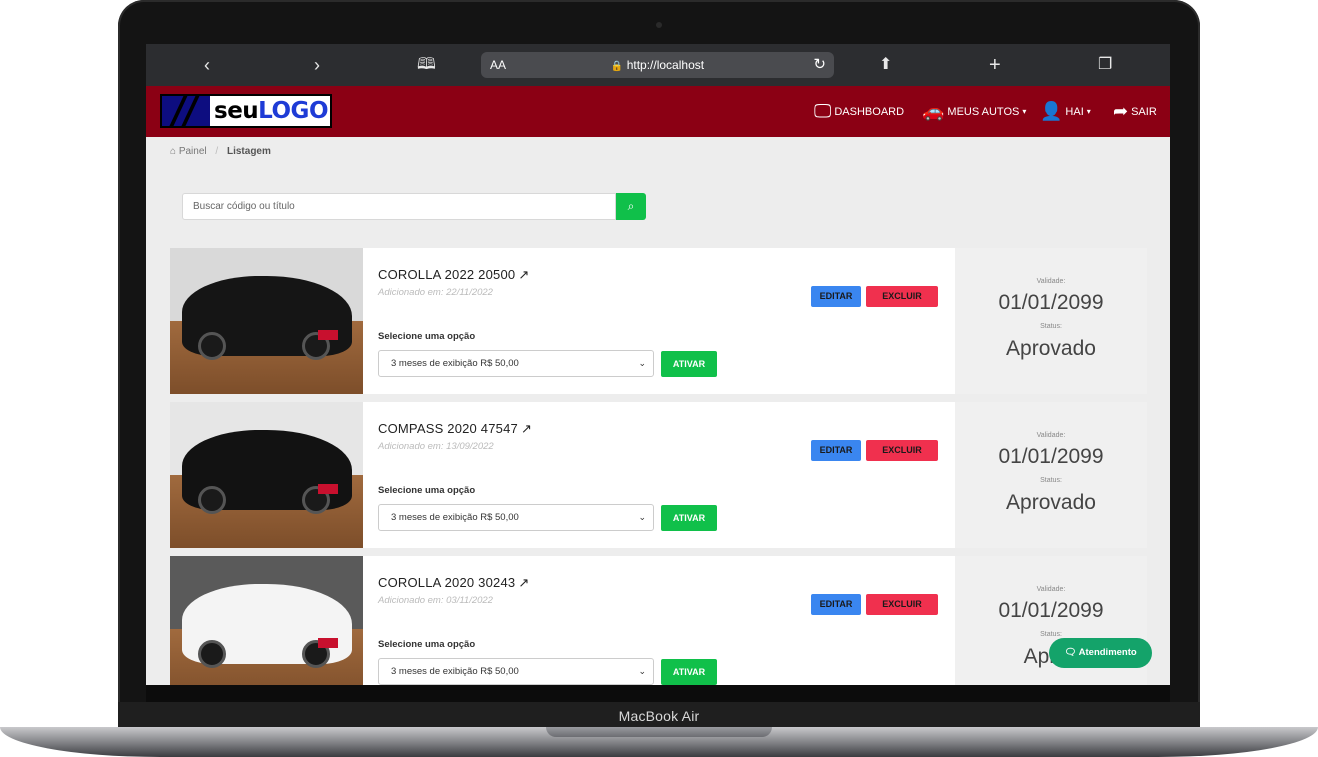 Image resolution: width=1318 pixels, height=757 pixels. I want to click on chat-label: Atendimento, so click(1107, 652).